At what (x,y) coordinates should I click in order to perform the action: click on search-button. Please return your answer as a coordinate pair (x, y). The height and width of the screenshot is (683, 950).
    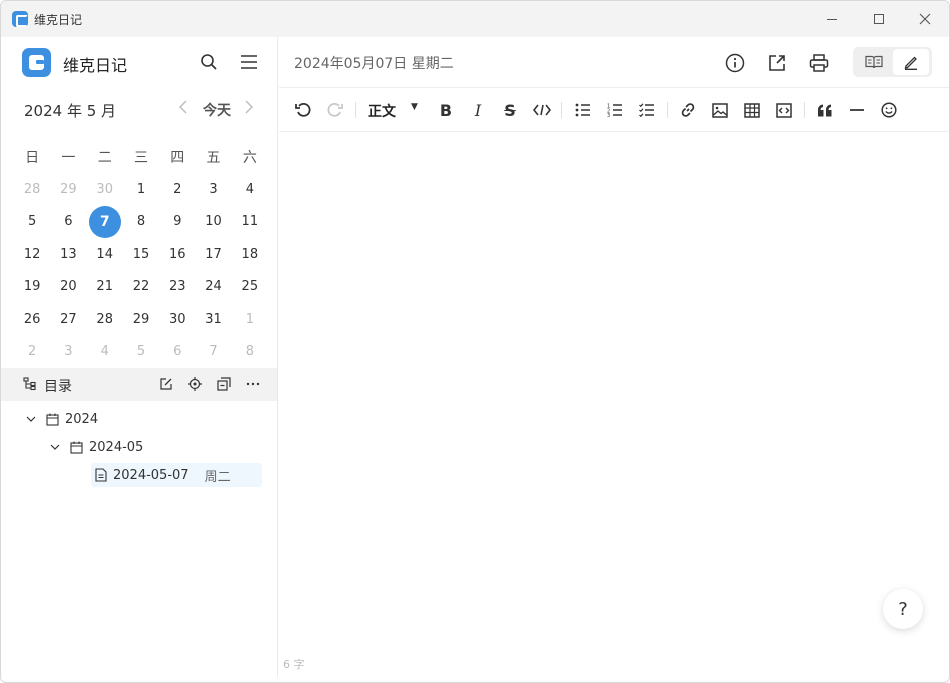
    Looking at the image, I should click on (209, 62).